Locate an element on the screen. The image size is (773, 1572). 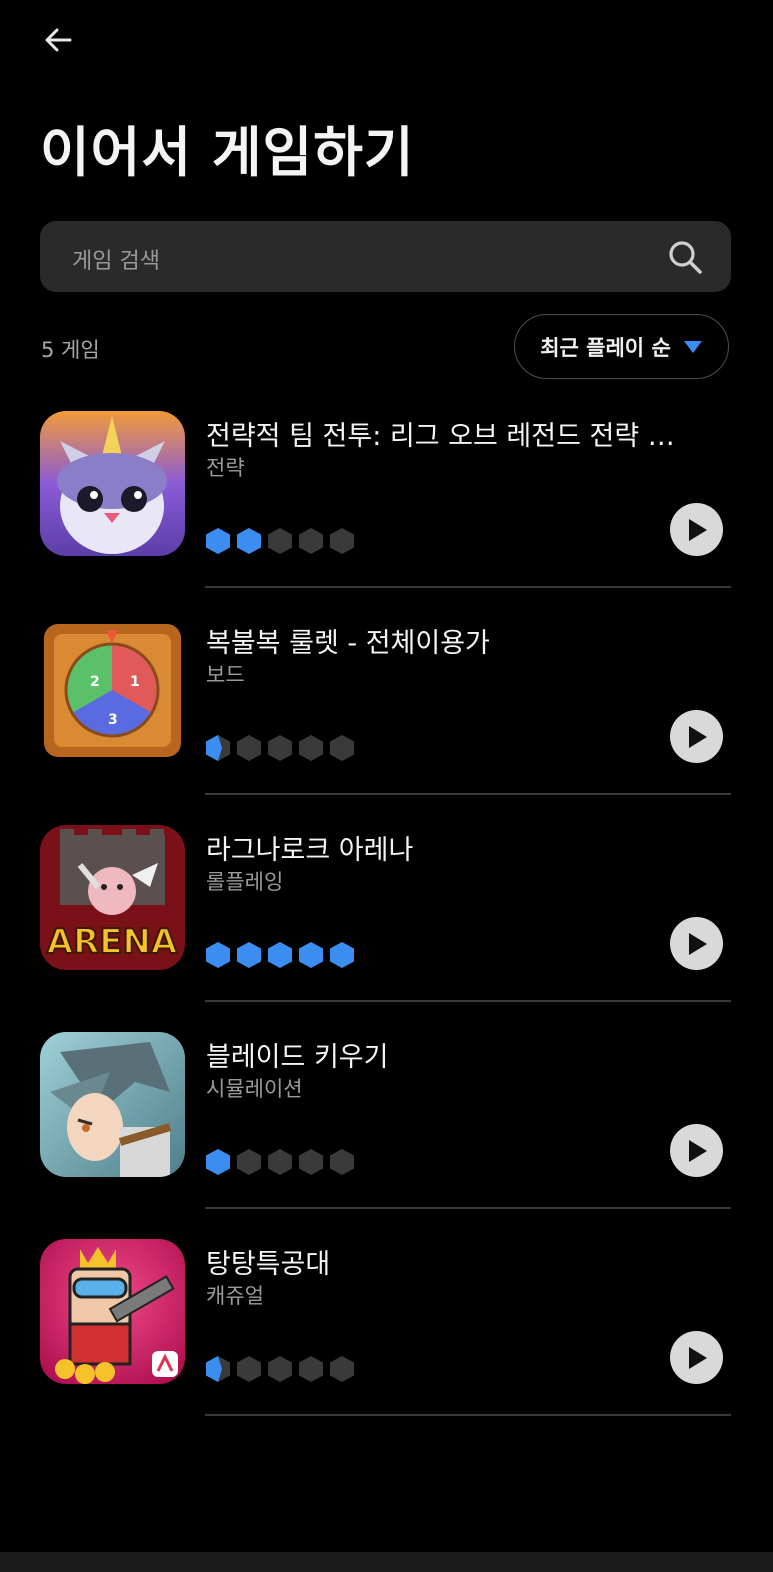
bottom-navigation-bar is located at coordinates (386, 1562).